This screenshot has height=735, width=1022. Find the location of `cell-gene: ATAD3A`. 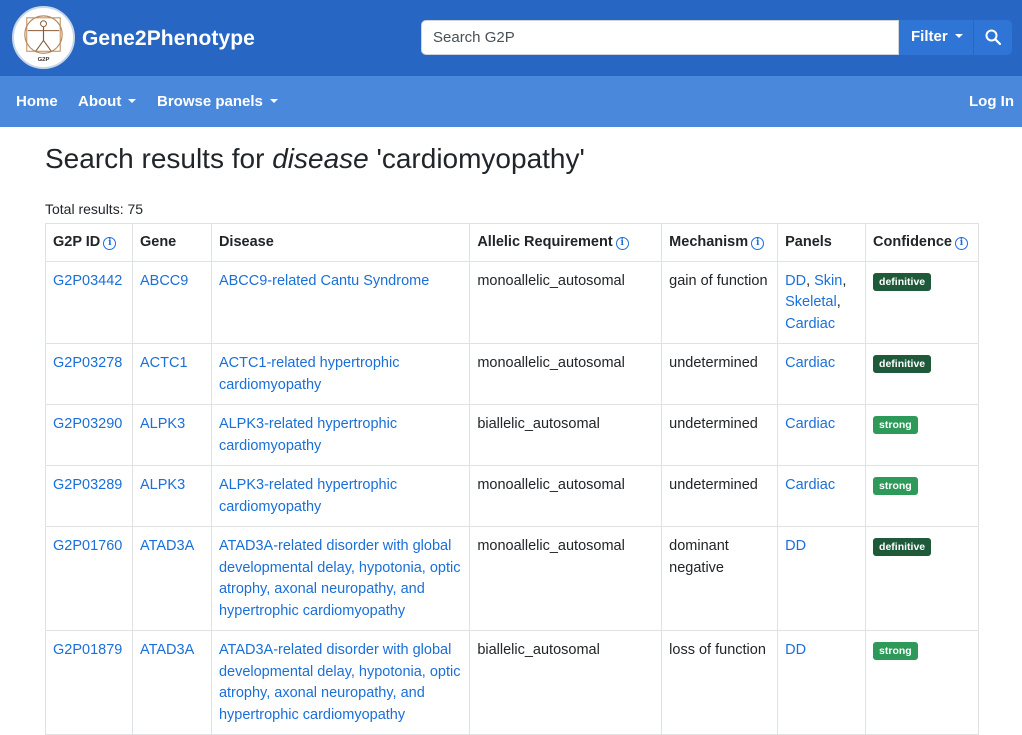

cell-gene: ATAD3A is located at coordinates (171, 578).